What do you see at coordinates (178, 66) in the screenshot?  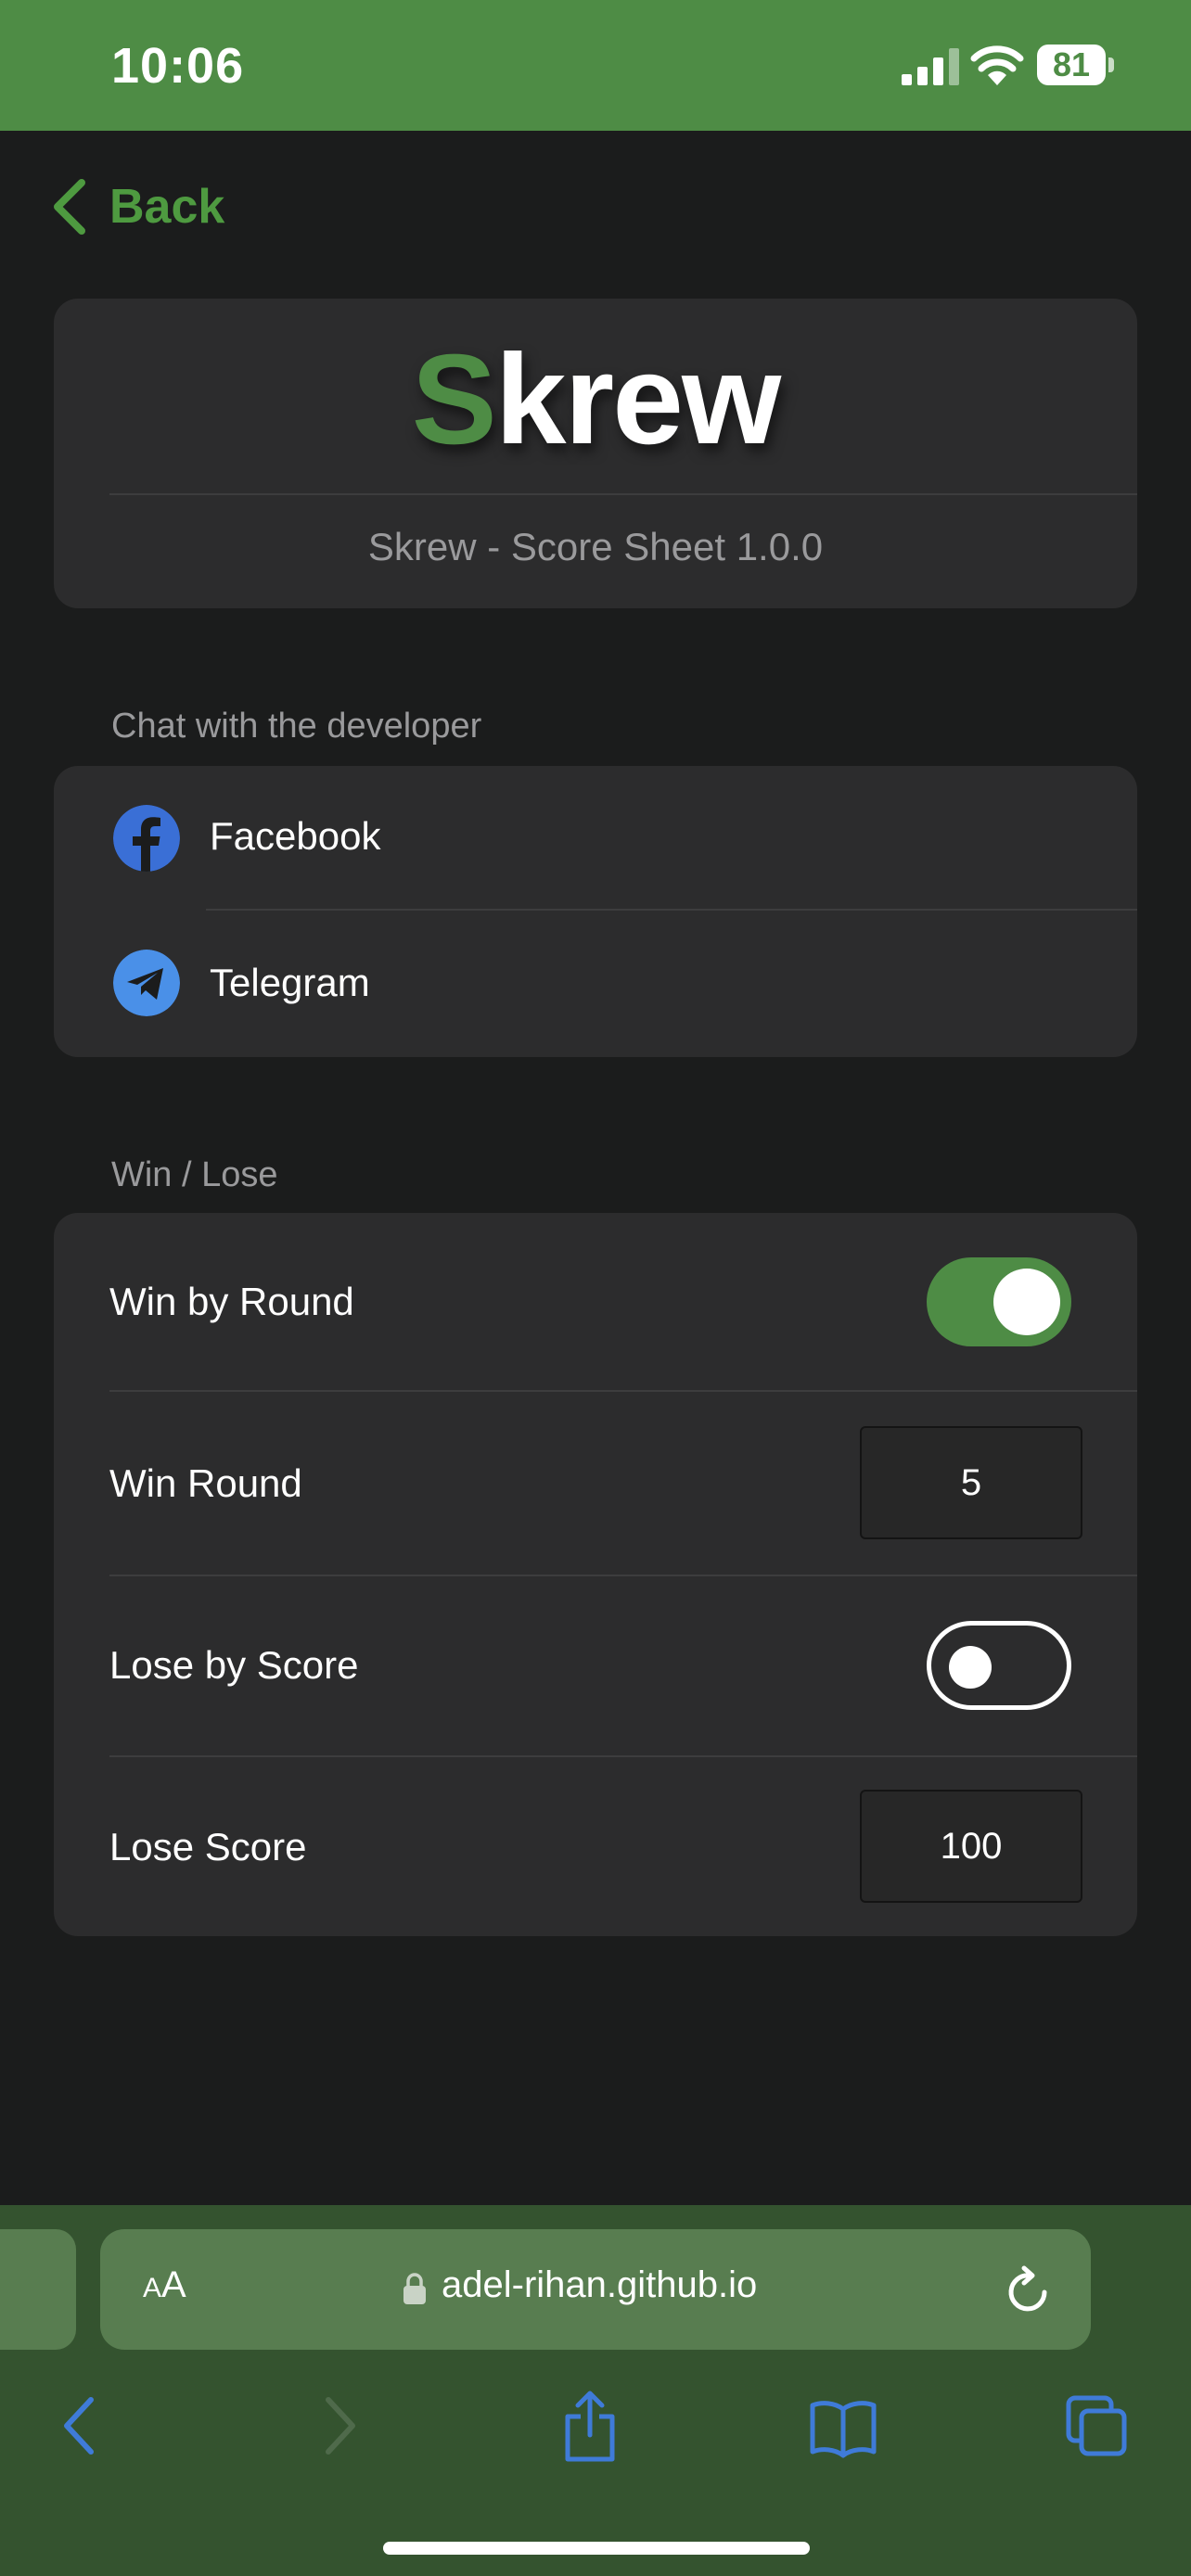 I see `status-time: 10:06` at bounding box center [178, 66].